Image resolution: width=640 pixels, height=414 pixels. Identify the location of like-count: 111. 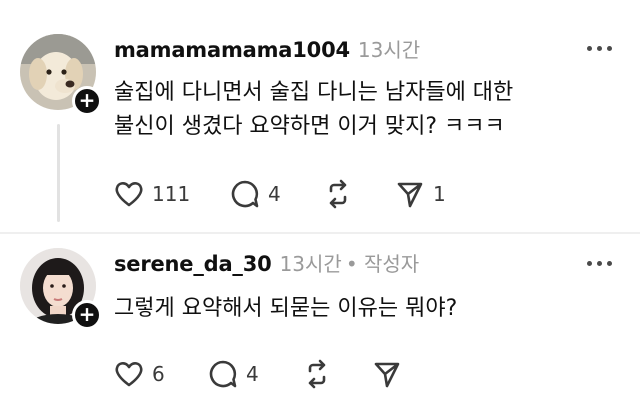
(171, 194).